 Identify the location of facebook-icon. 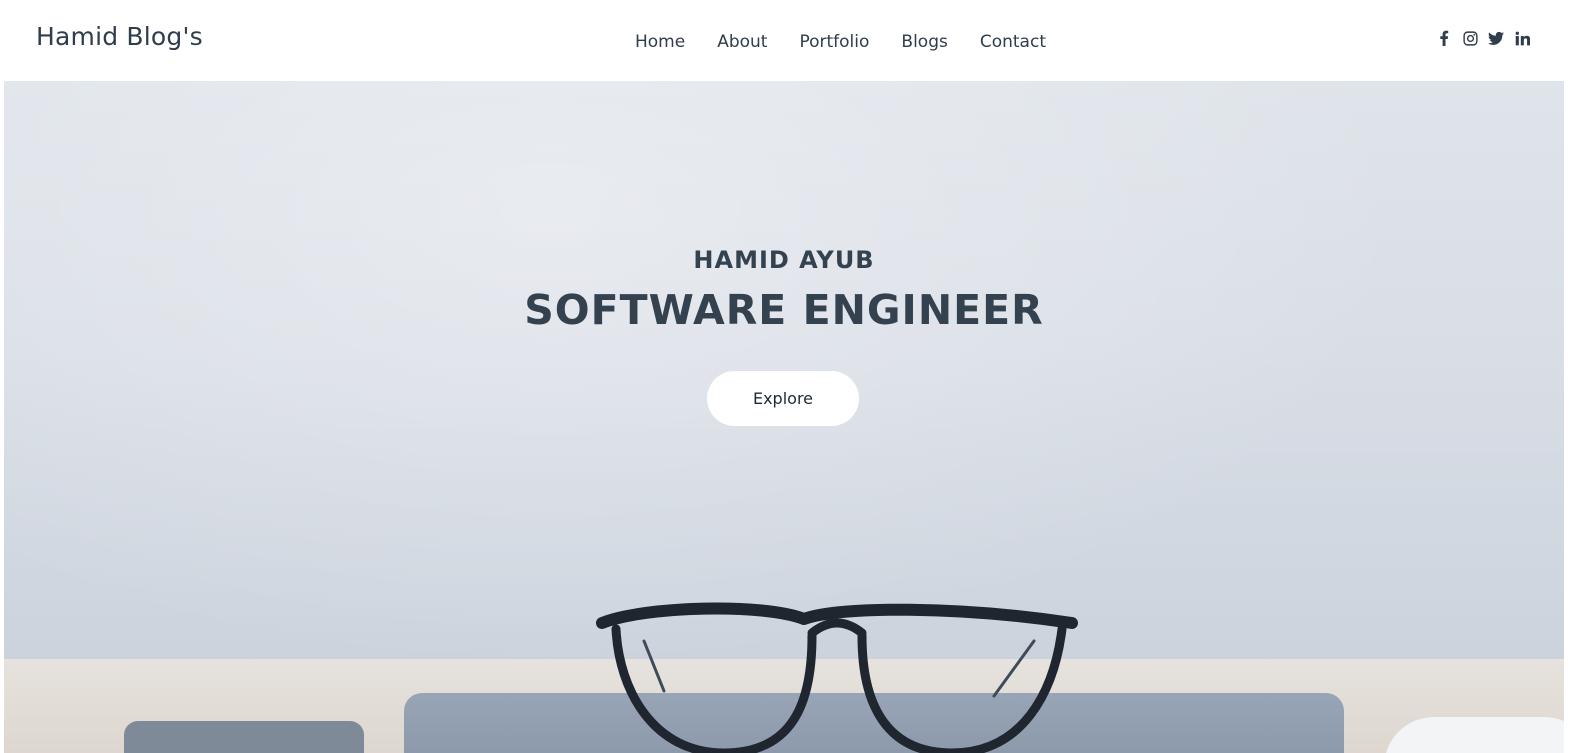
(1444, 38).